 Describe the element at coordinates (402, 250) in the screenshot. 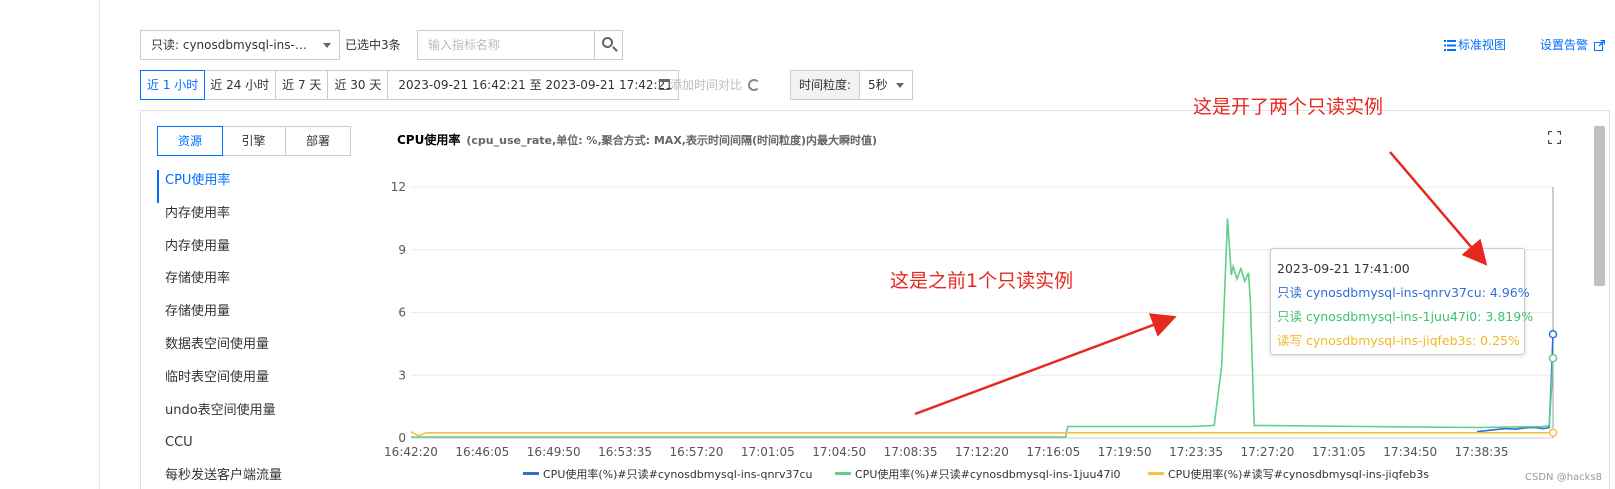

I see `y-tick-label: 9` at that location.